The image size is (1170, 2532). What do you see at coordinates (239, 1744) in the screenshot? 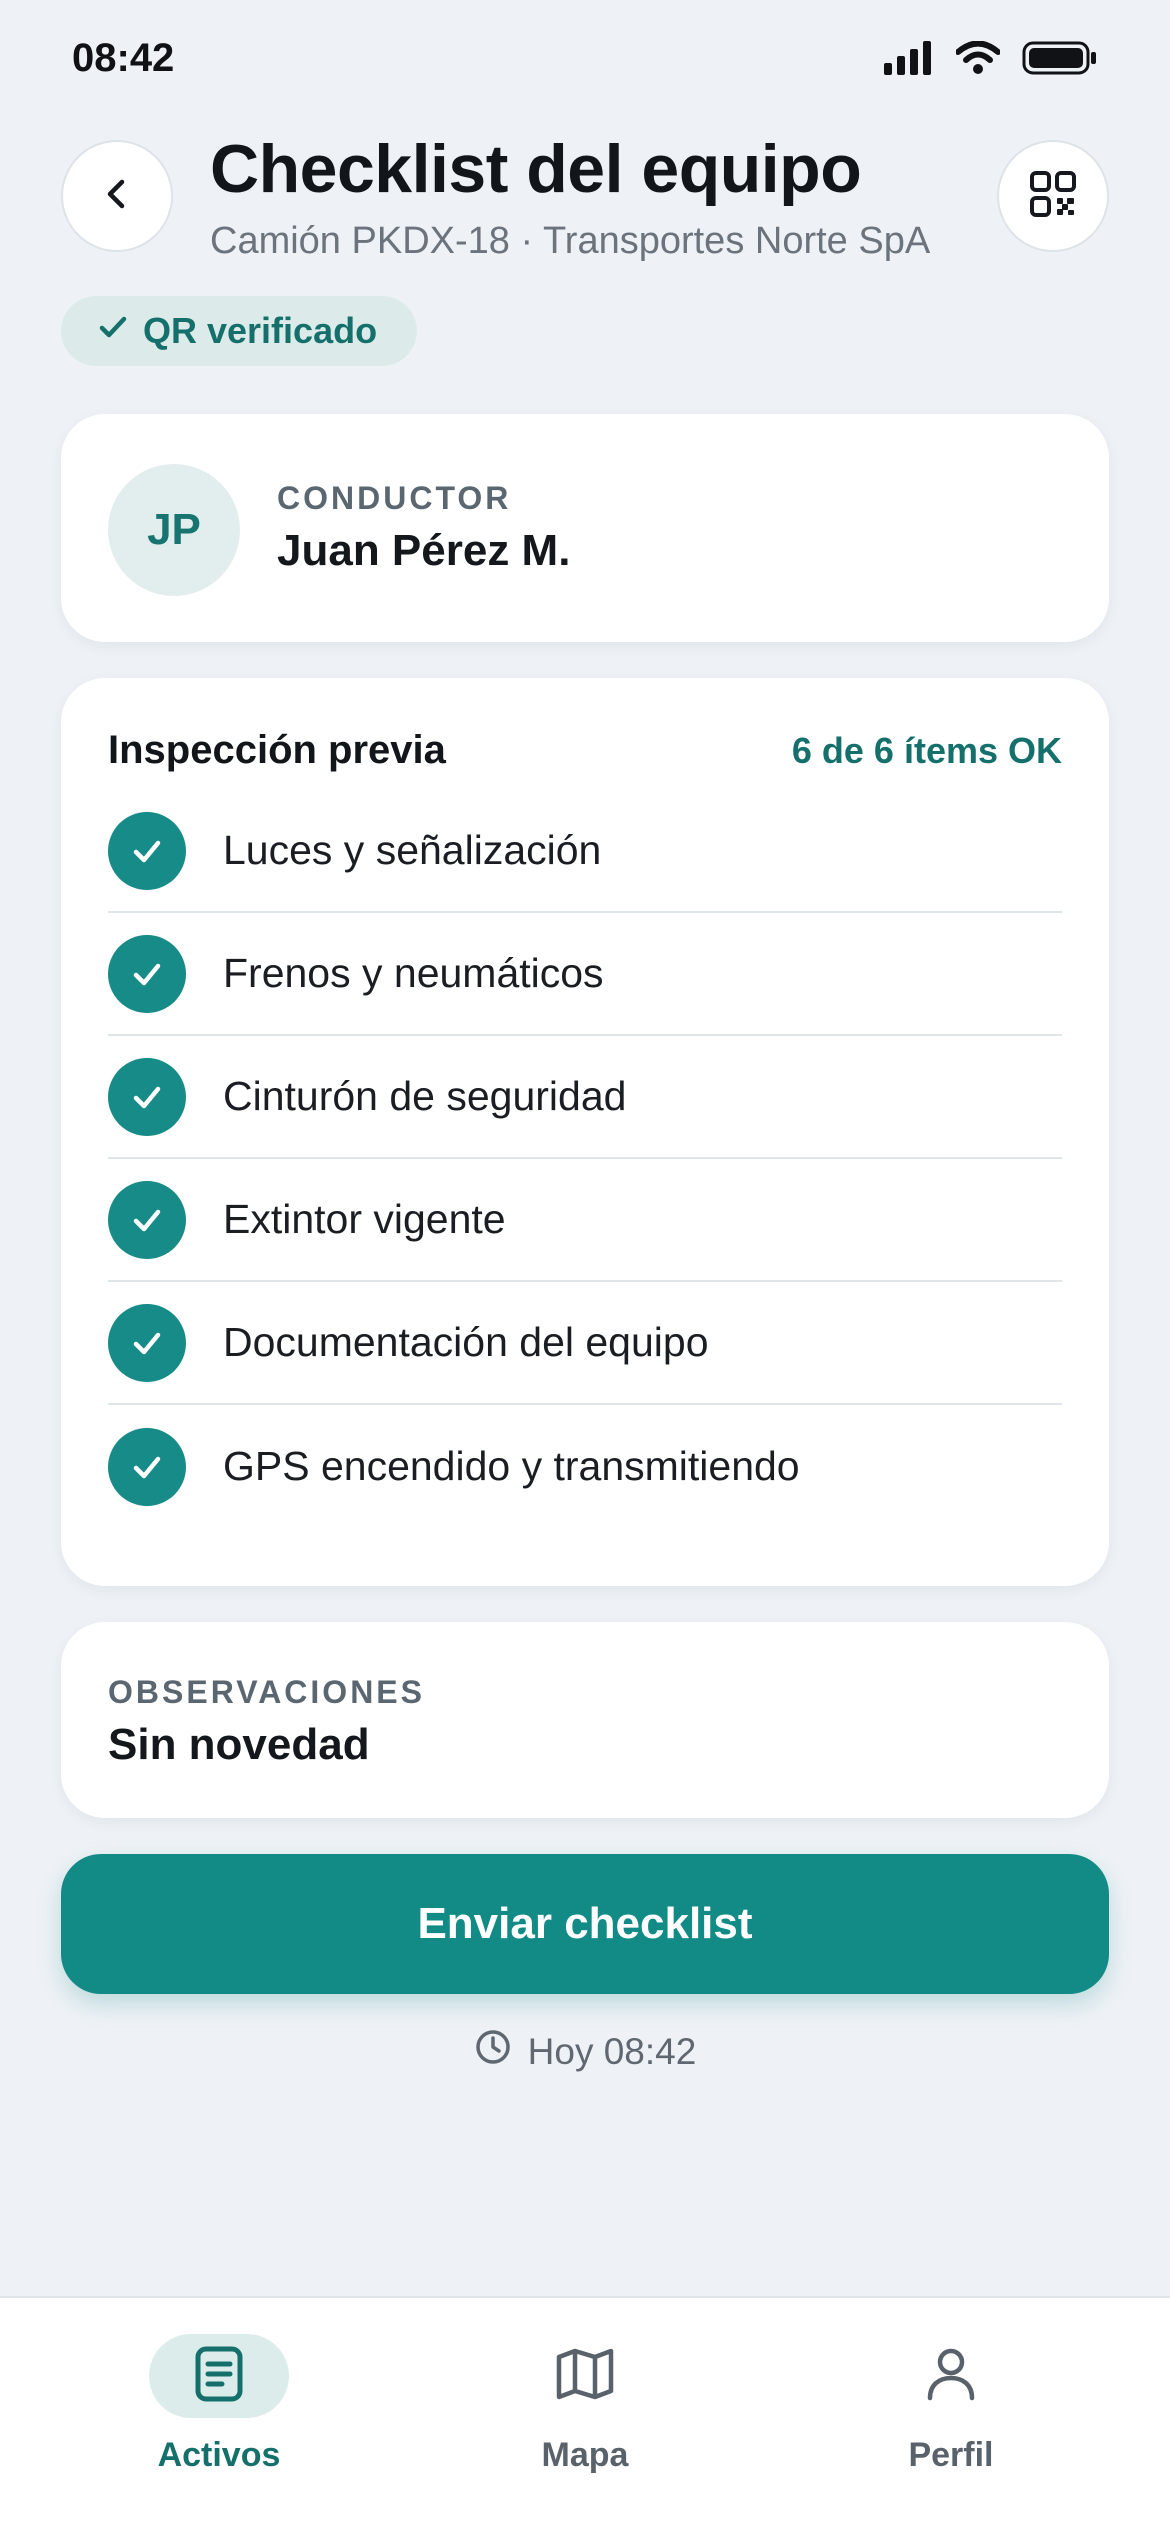
I see `observations-value: Sin novedad` at bounding box center [239, 1744].